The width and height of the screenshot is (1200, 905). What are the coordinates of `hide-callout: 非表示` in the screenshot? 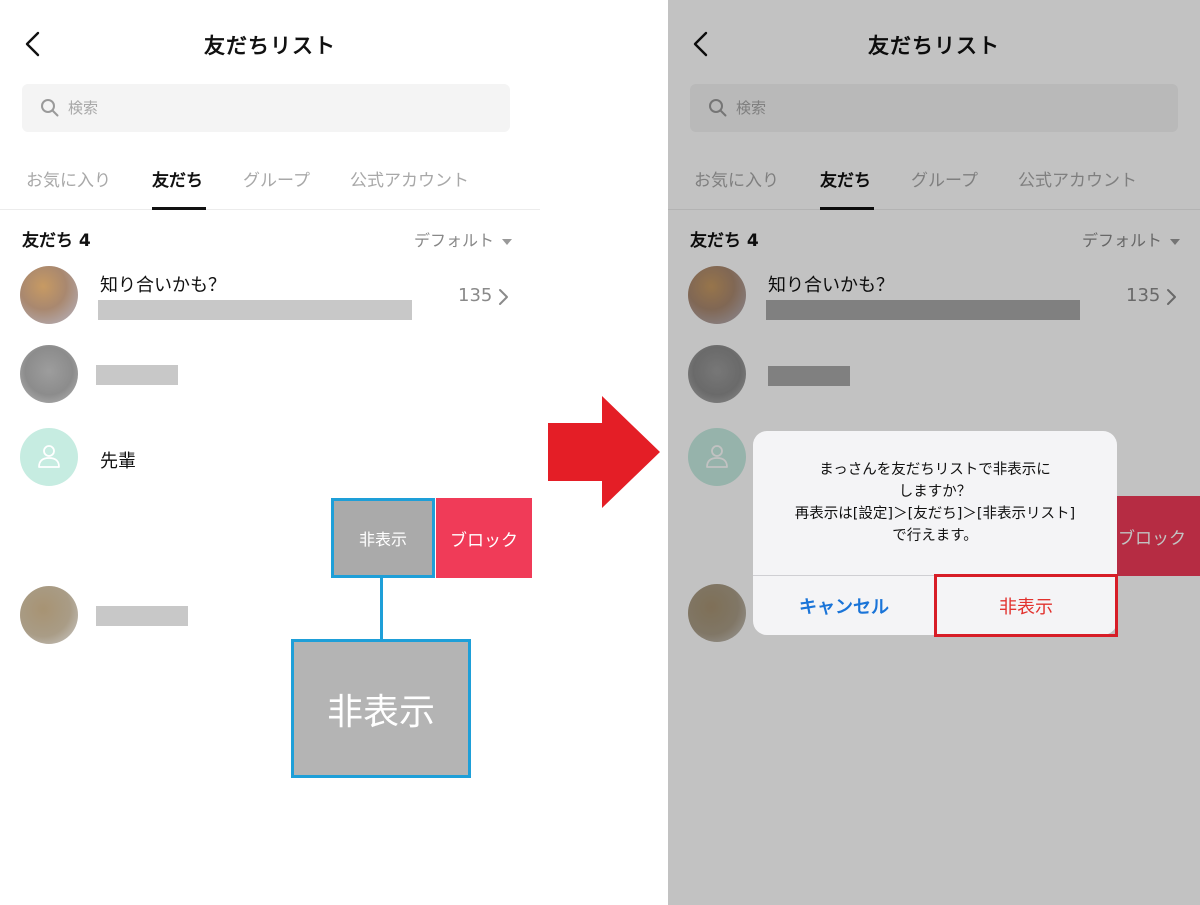 It's located at (381, 708).